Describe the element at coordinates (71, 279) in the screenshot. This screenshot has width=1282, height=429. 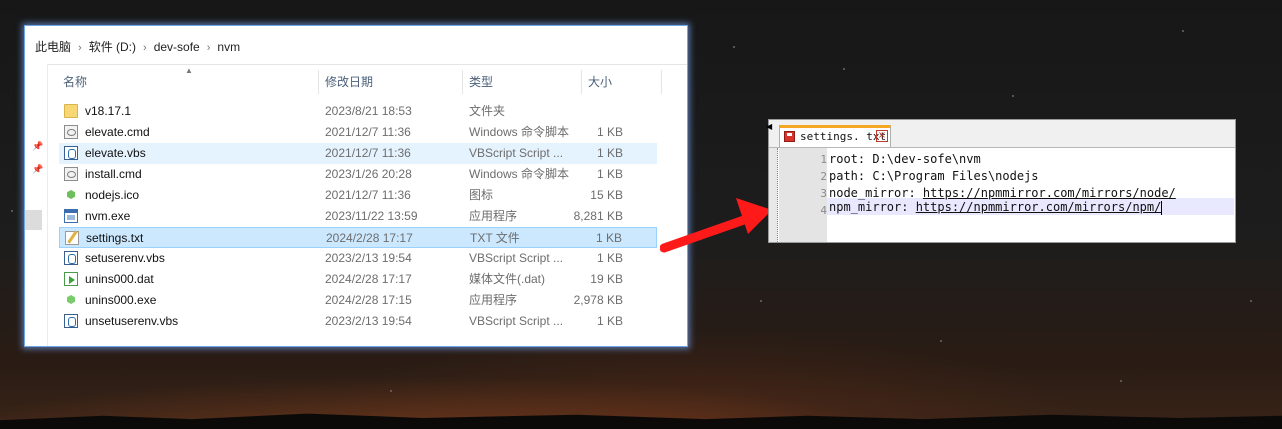
I see `media-file-icon` at that location.